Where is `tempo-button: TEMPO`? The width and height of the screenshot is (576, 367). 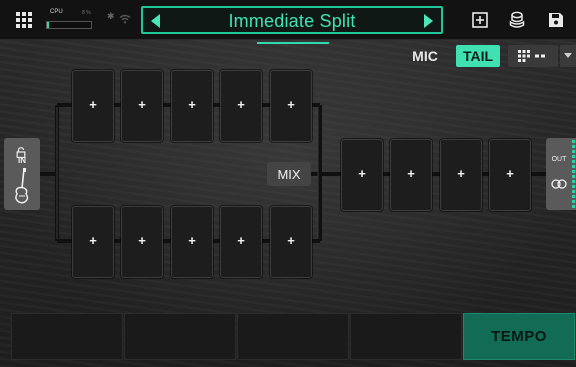
tempo-button: TEMPO is located at coordinates (519, 336).